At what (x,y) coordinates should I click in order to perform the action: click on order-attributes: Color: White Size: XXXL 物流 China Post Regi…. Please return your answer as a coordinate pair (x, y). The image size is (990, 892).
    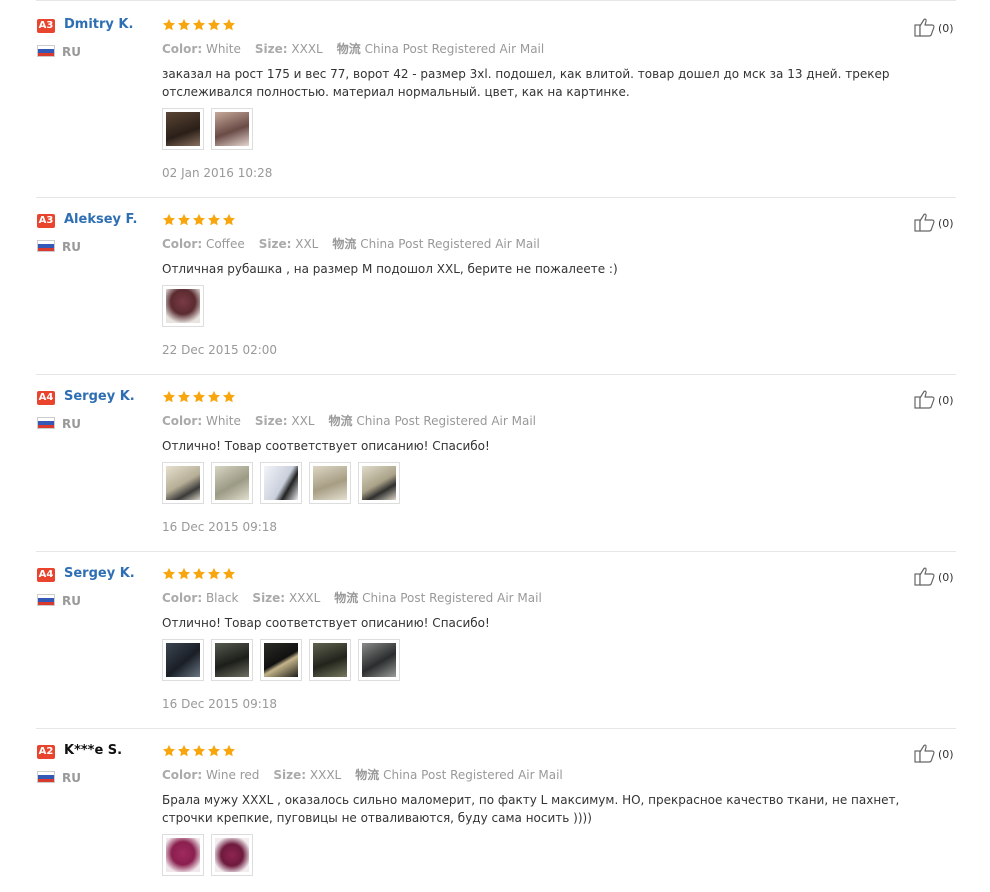
    Looking at the image, I should click on (353, 49).